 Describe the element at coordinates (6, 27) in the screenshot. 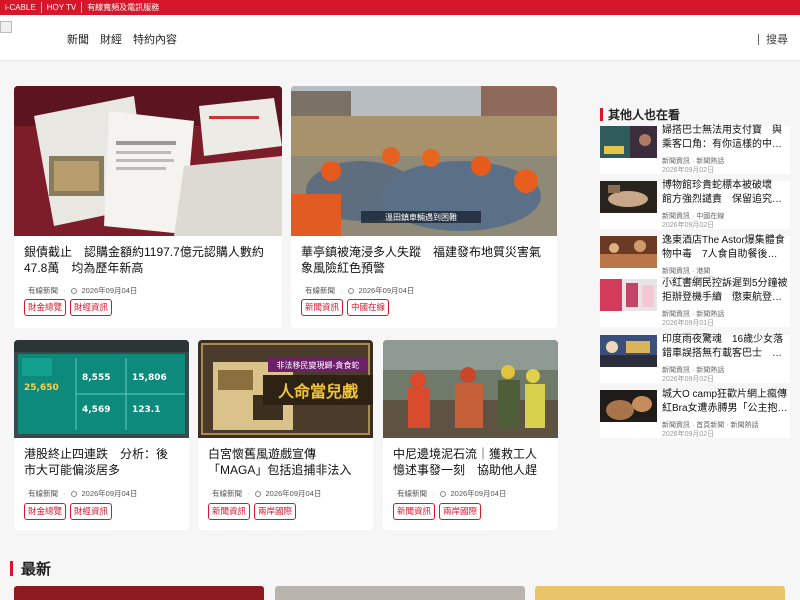

I see `site-logo` at that location.